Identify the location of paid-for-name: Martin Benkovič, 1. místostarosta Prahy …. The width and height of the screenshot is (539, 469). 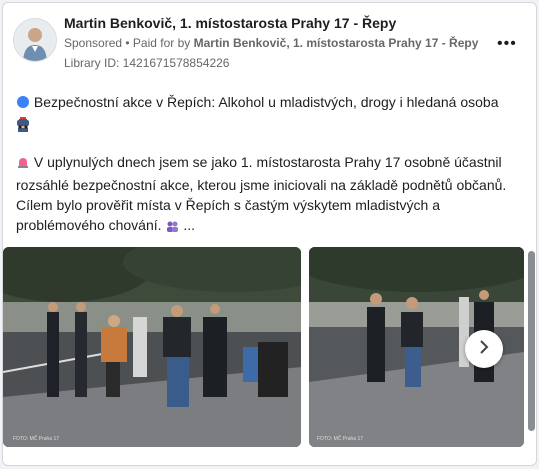
(336, 43).